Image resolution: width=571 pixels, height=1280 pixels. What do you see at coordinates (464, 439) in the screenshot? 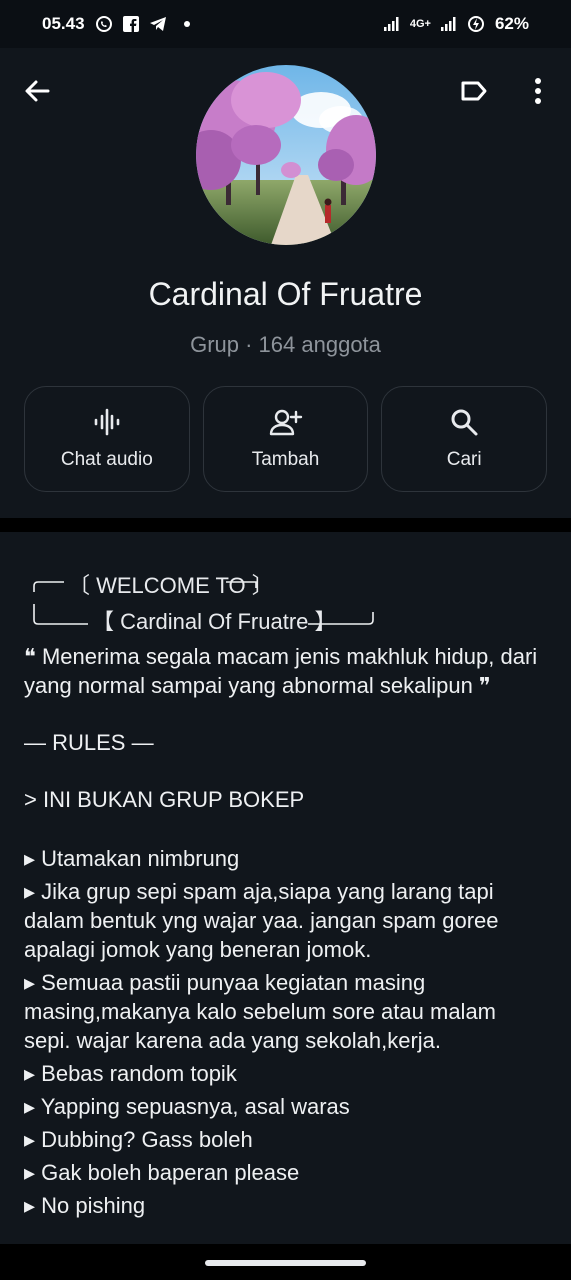
I see `search-button: Cari` at bounding box center [464, 439].